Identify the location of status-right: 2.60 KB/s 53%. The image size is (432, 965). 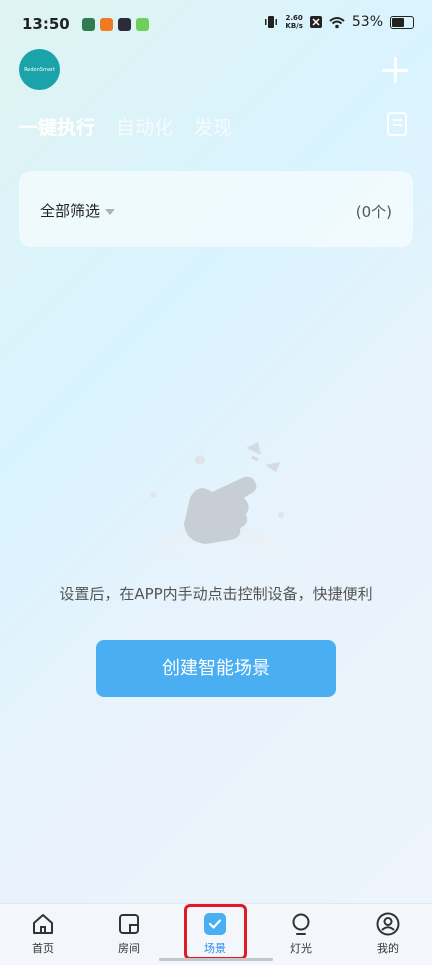
(339, 22).